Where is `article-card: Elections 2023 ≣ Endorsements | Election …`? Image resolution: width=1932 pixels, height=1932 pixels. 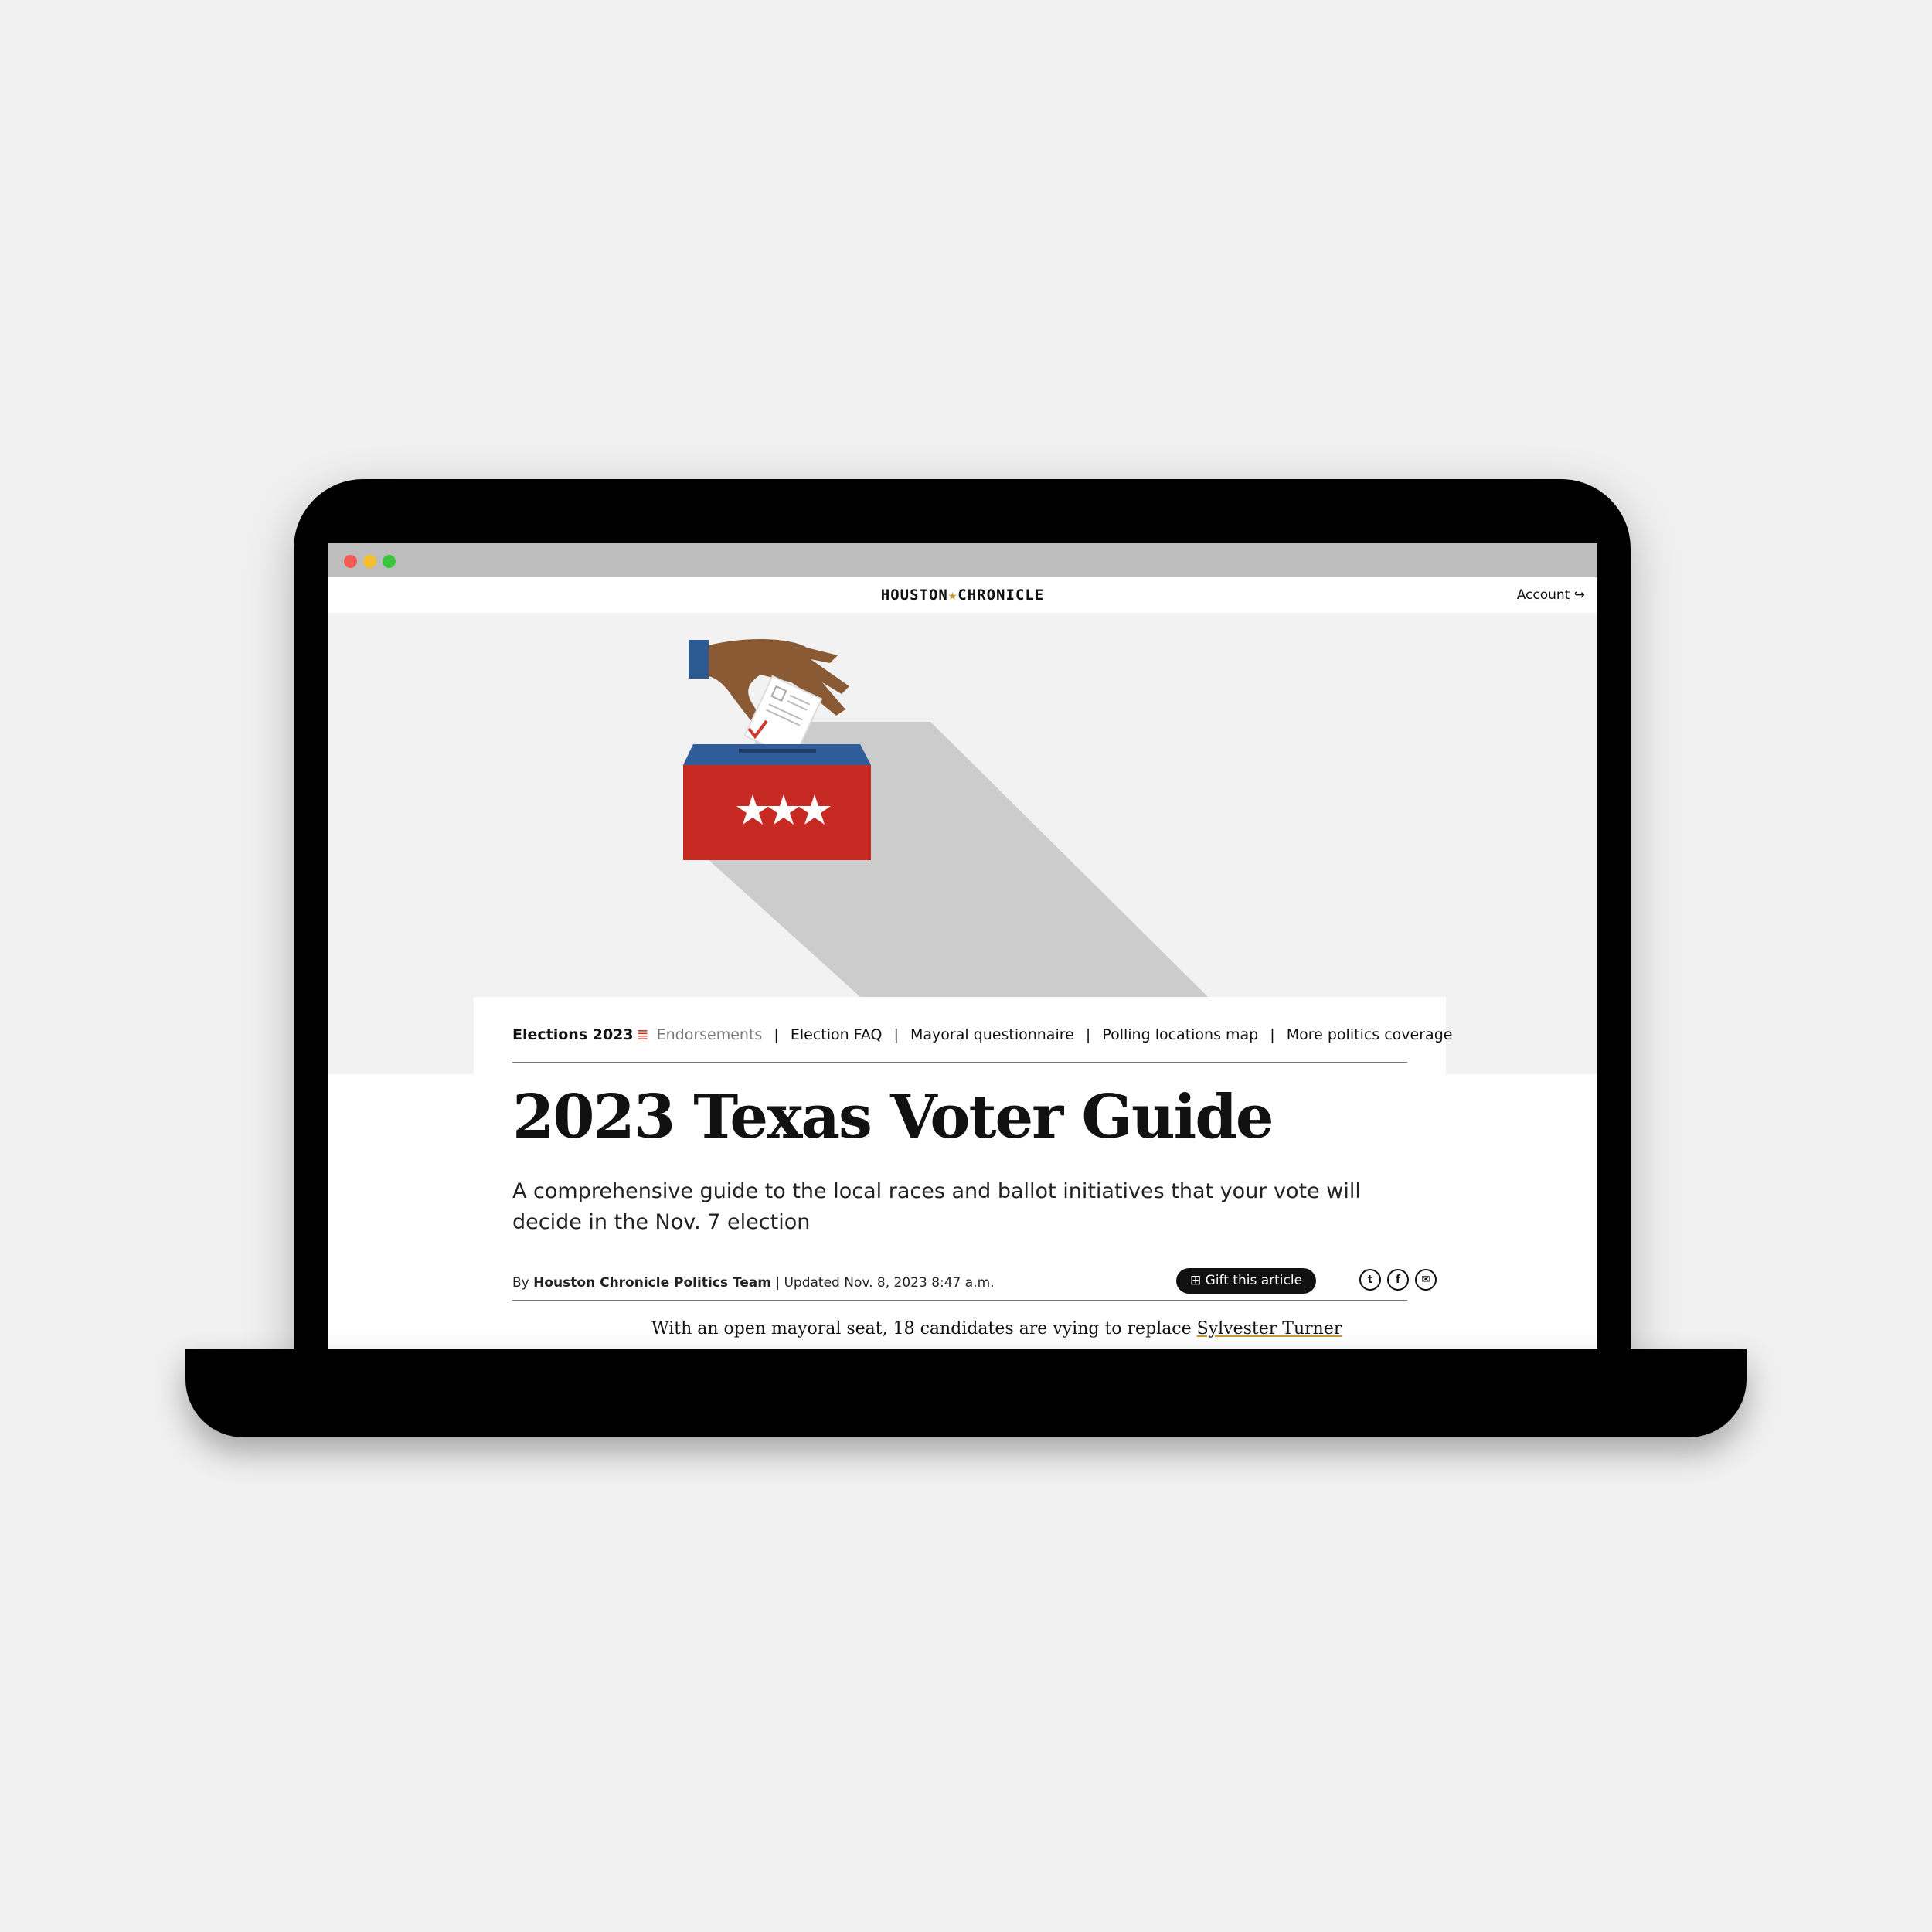
article-card: Elections 2023 ≣ Endorsements | Election … is located at coordinates (963, 1173).